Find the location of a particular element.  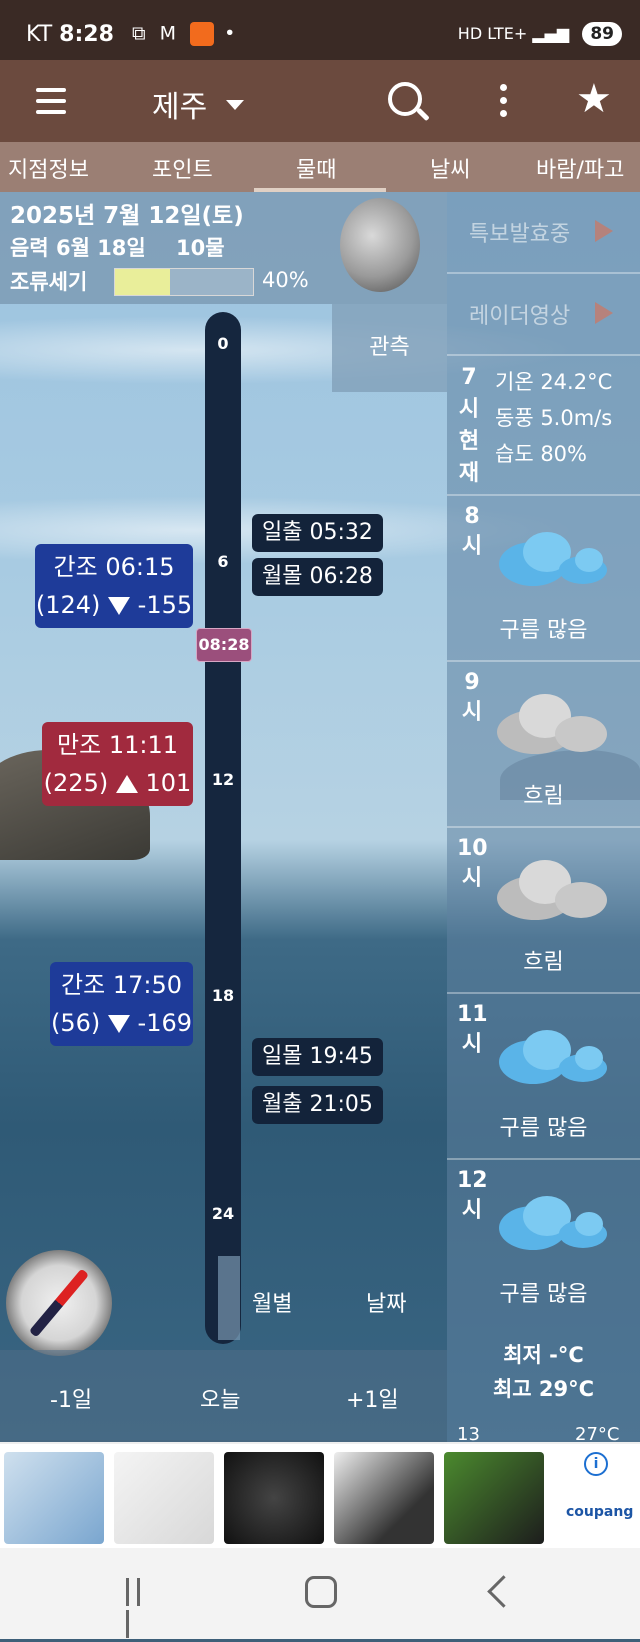

hourly-weather-row: 10 시 흐림 is located at coordinates (543, 911).